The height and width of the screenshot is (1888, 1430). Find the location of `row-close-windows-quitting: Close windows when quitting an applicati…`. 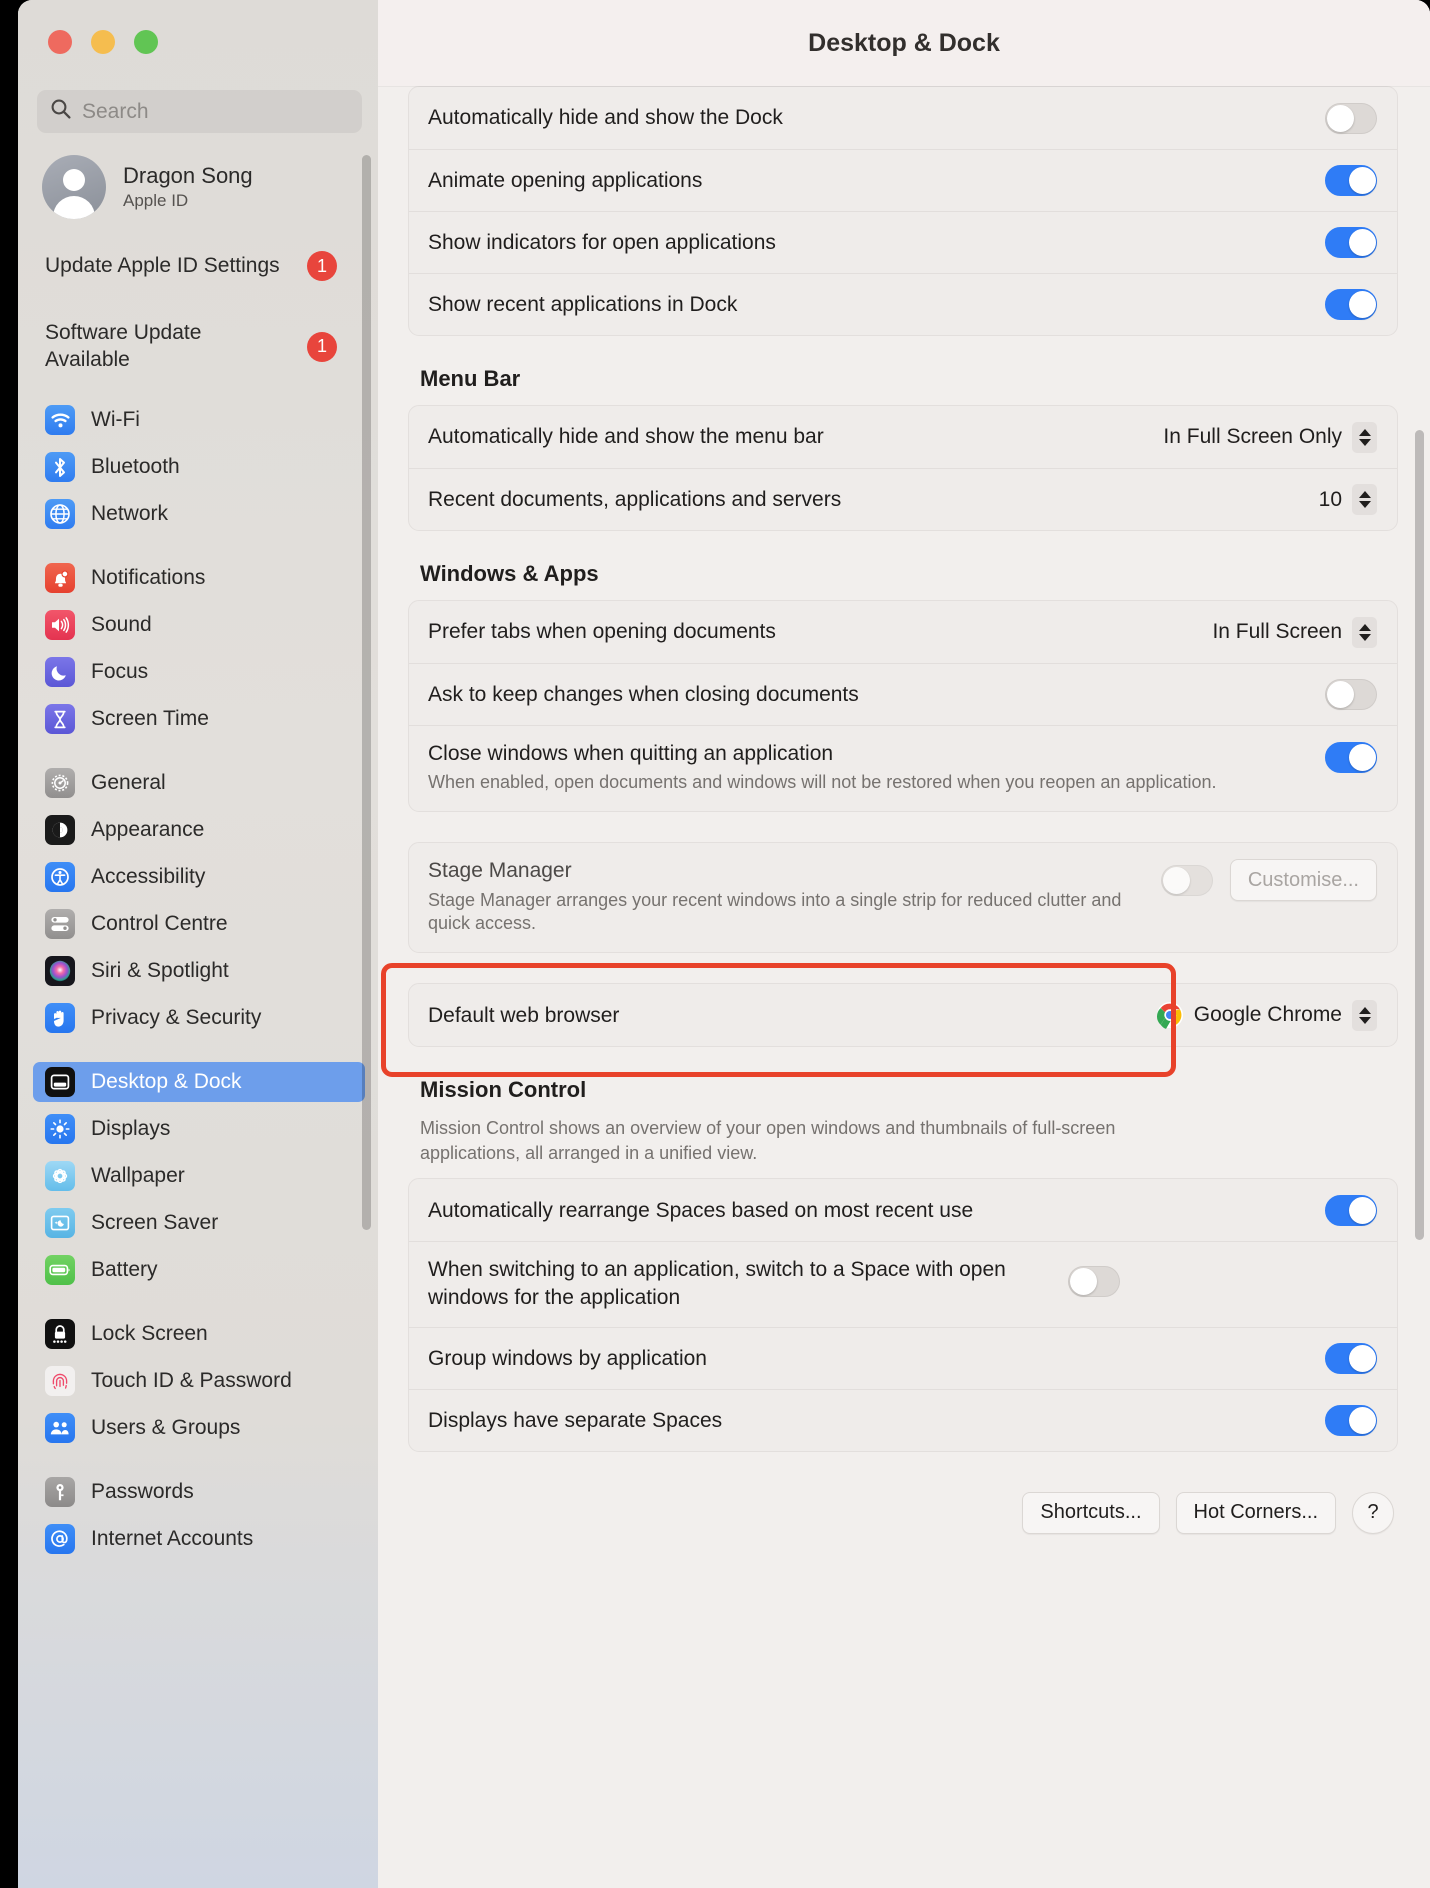

row-close-windows-quitting: Close windows when quitting an applicati… is located at coordinates (903, 768).